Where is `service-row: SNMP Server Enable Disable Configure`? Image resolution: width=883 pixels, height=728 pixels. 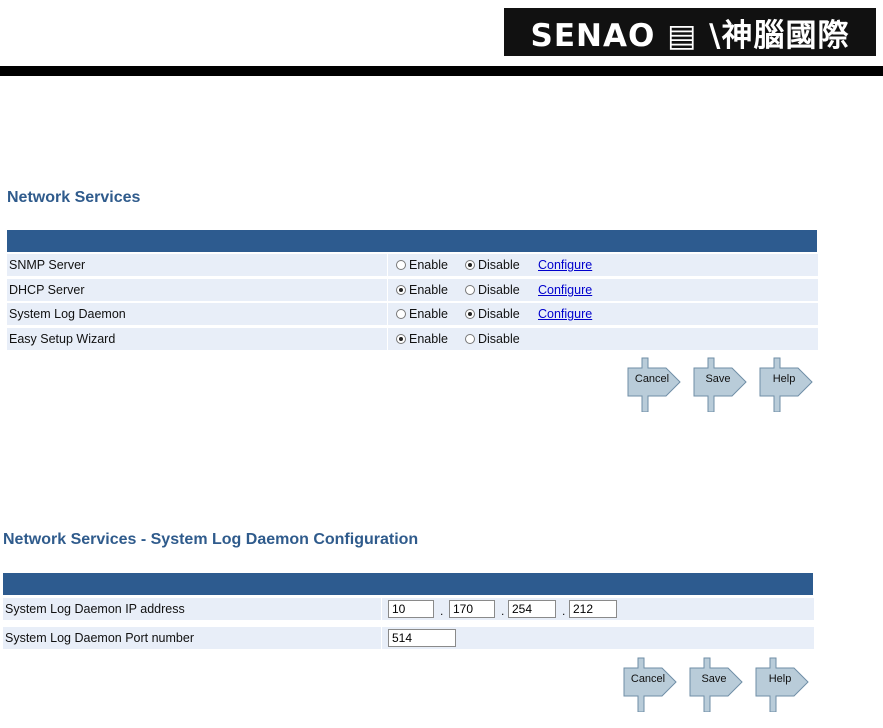
service-row: SNMP Server Enable Disable Configure is located at coordinates (412, 265).